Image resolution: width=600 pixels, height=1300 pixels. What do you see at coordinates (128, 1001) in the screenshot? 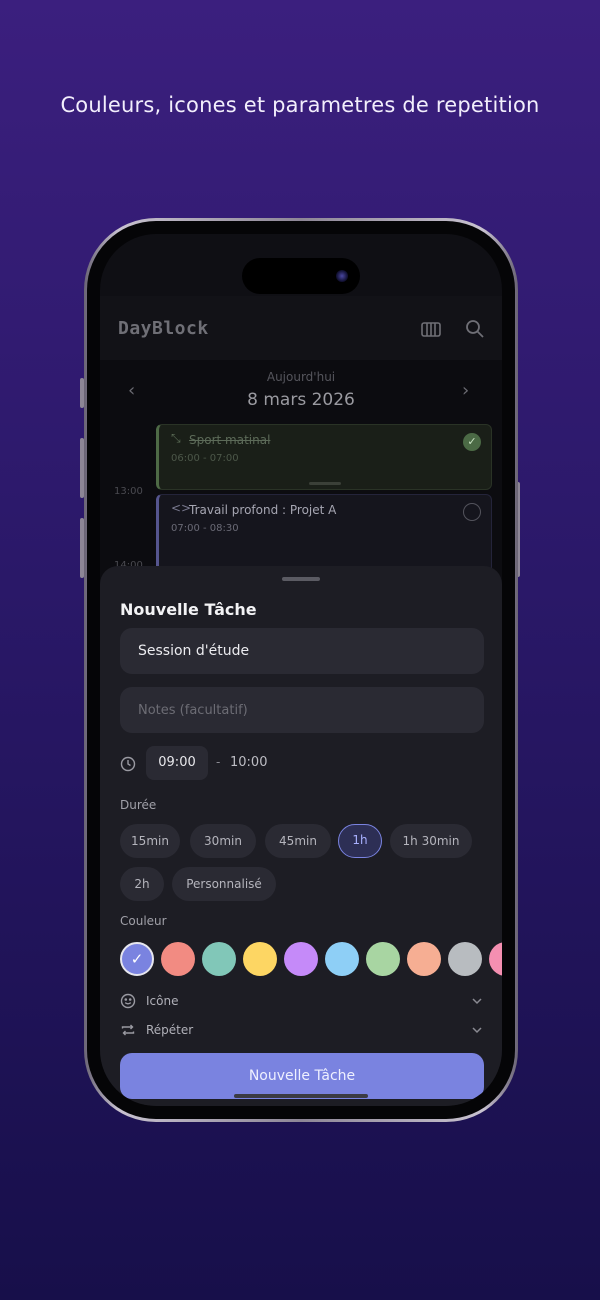
I see `smiley-icon` at bounding box center [128, 1001].